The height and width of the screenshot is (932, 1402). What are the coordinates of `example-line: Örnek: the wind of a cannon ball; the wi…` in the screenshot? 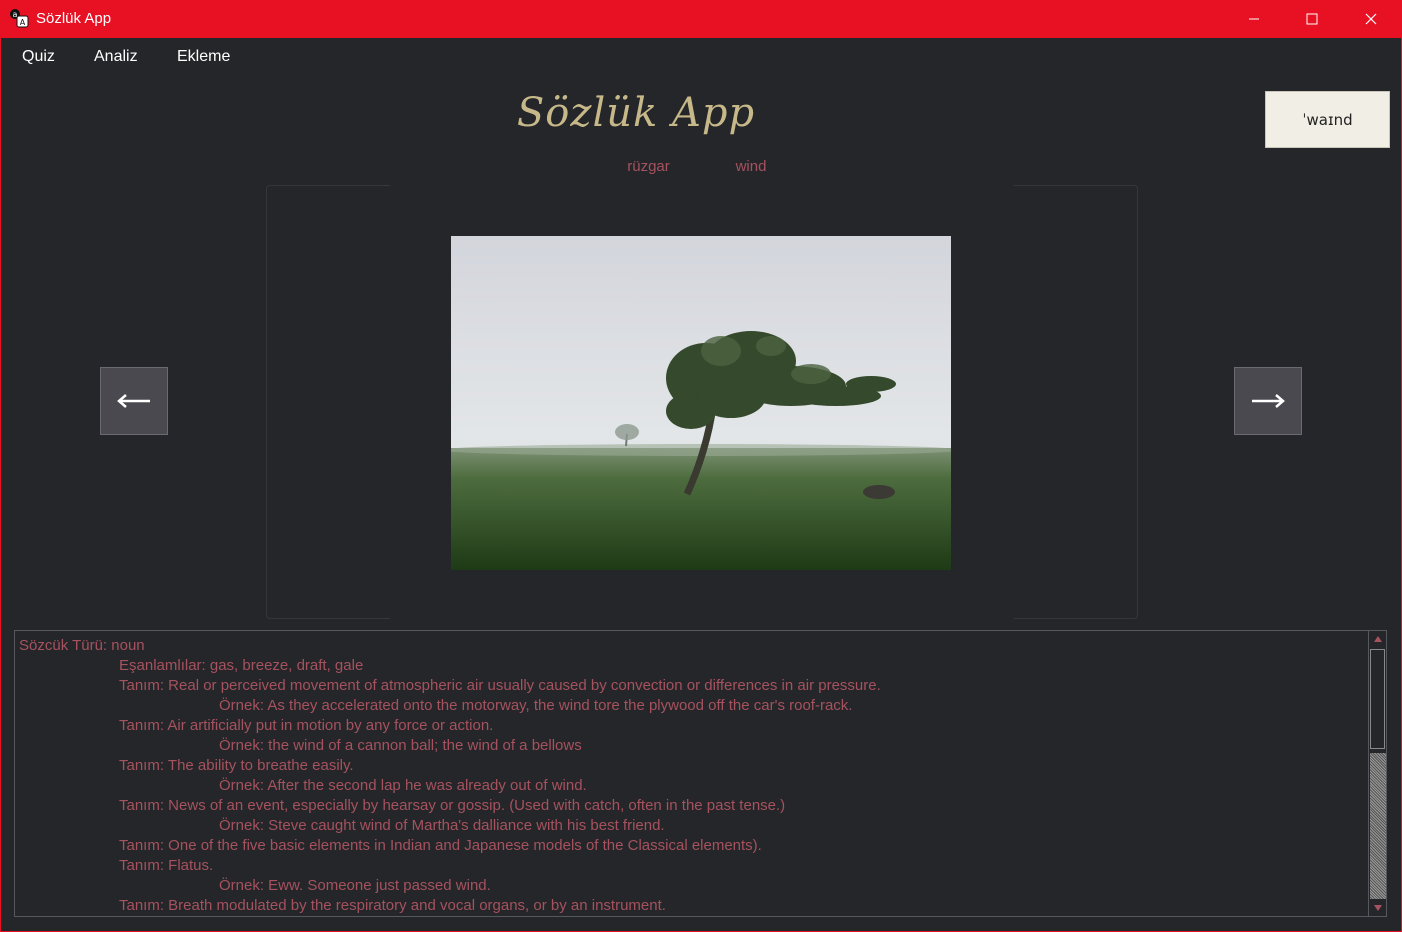 It's located at (400, 745).